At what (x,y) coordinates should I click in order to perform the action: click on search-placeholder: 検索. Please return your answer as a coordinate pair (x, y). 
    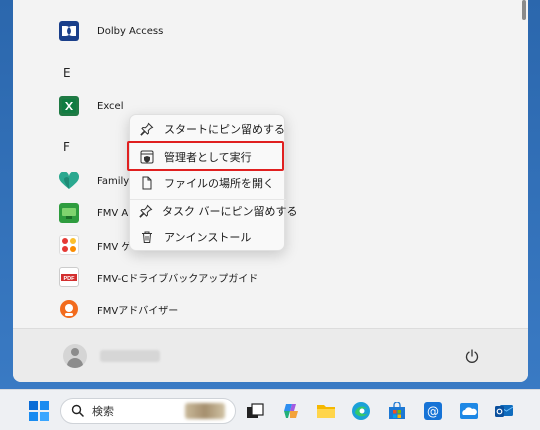
    Looking at the image, I should click on (103, 411).